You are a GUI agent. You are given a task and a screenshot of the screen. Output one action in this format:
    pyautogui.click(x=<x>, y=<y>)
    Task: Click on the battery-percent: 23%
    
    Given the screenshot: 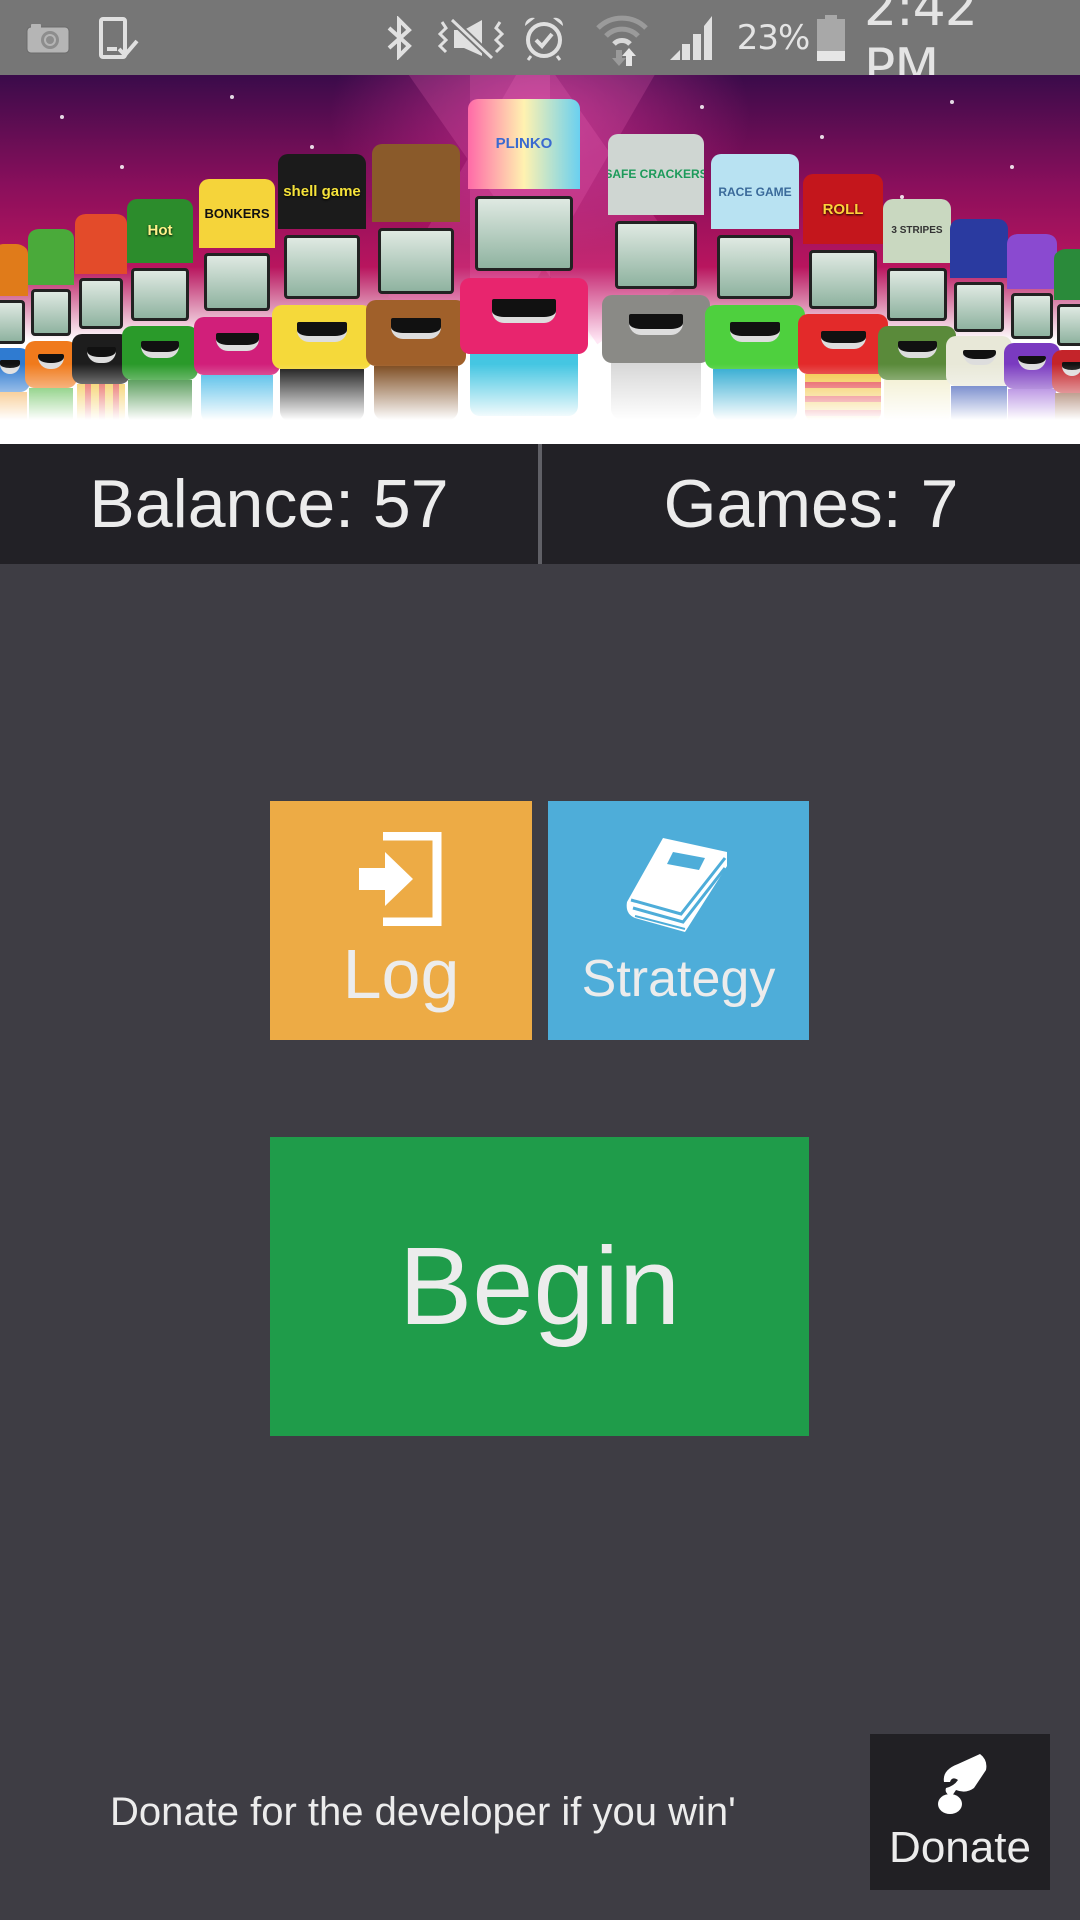 What is the action you would take?
    pyautogui.click(x=773, y=37)
    